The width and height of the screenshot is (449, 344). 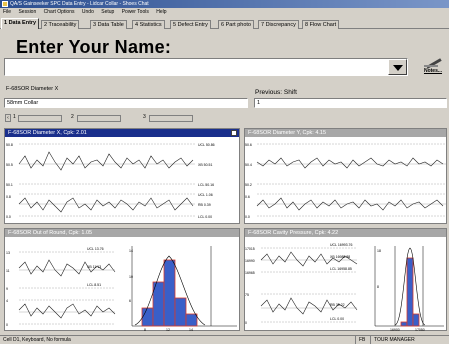 I want to click on svg-text: UCL 16993.76, so click(x=341, y=245).